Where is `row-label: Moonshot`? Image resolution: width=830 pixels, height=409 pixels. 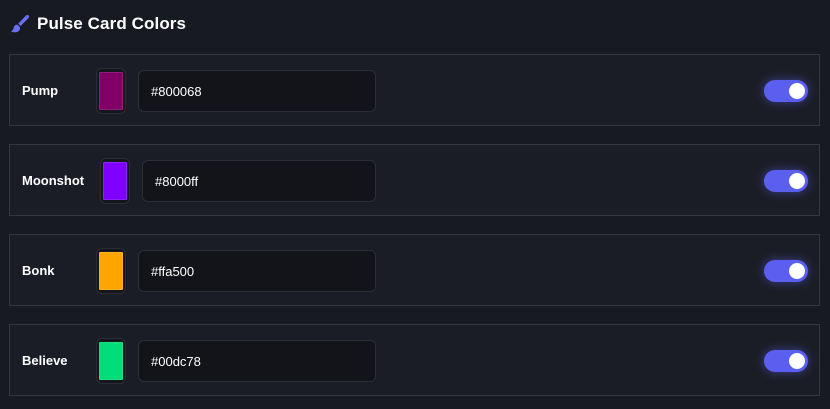
row-label: Moonshot is located at coordinates (53, 180).